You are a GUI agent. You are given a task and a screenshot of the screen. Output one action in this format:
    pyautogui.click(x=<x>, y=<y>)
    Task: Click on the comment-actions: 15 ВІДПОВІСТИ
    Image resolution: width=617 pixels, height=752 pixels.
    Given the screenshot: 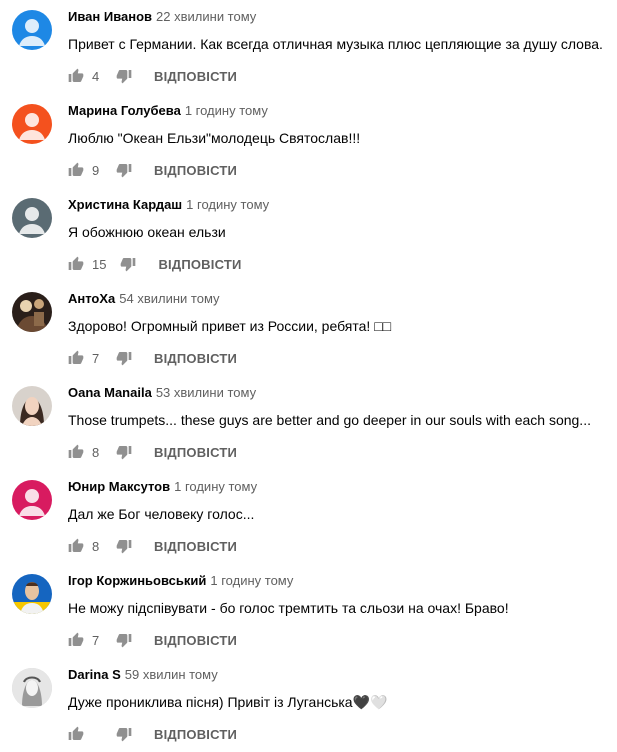 What is the action you would take?
    pyautogui.click(x=155, y=264)
    